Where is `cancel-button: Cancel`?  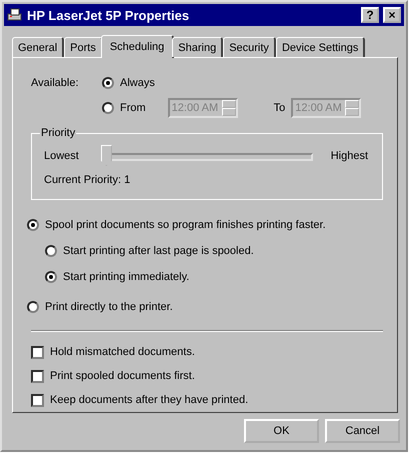 cancel-button: Cancel is located at coordinates (362, 431).